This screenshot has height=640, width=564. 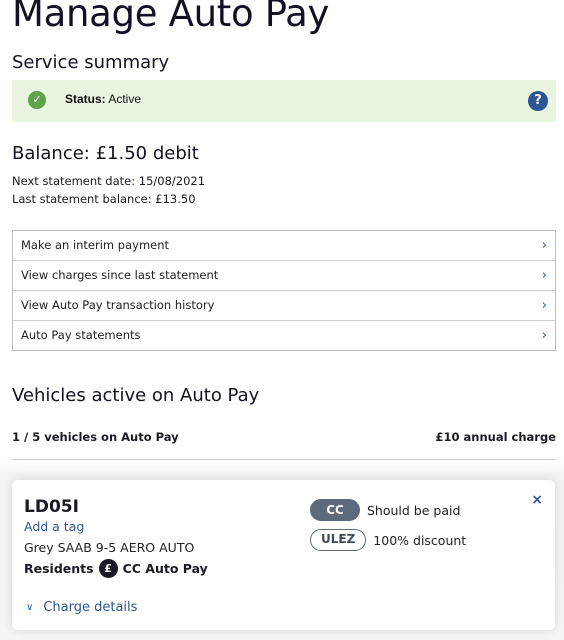 What do you see at coordinates (414, 510) in the screenshot?
I see `cc-status: Should be paid` at bounding box center [414, 510].